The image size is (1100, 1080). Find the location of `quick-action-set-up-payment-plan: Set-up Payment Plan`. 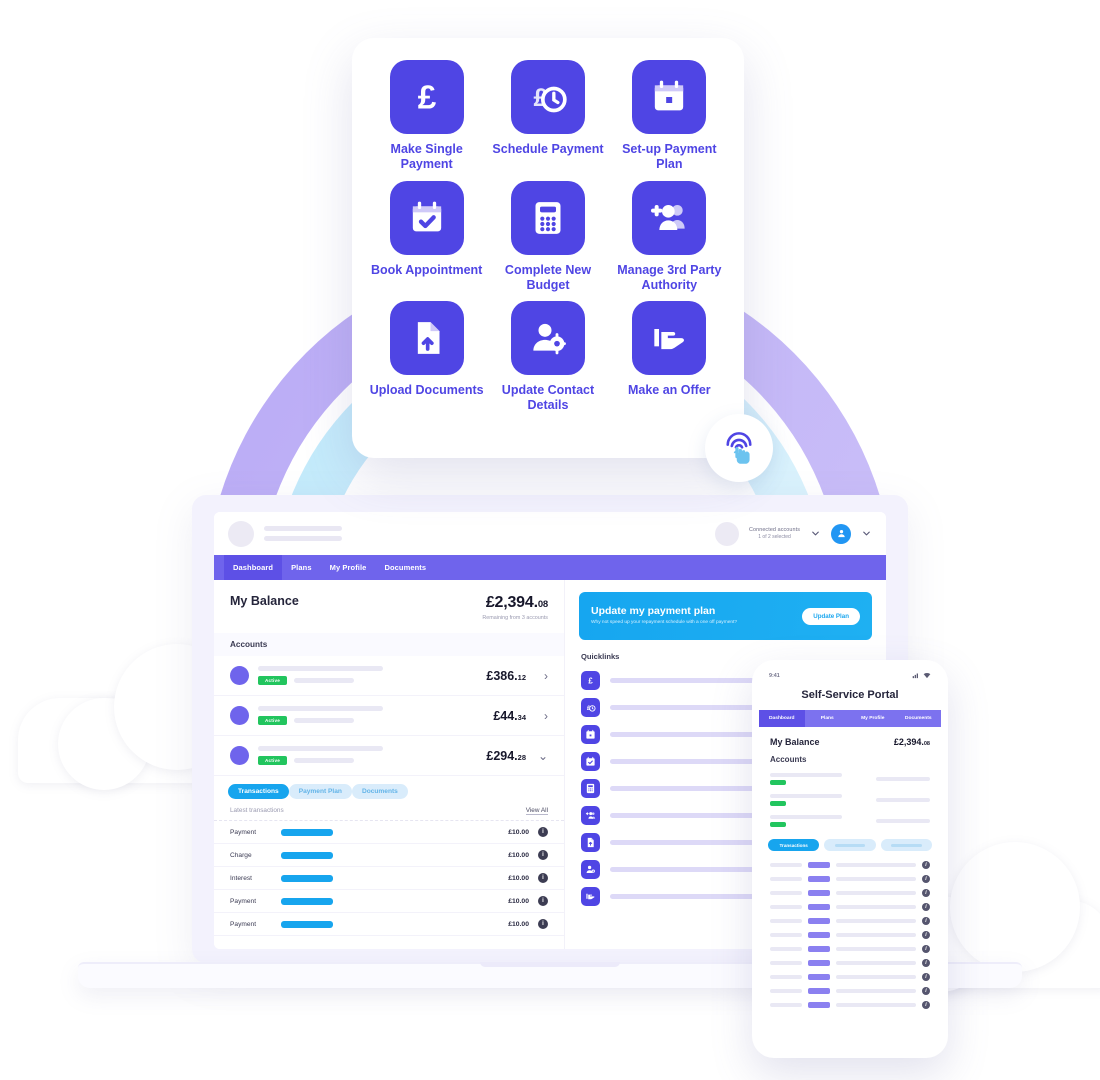

quick-action-set-up-payment-plan: Set-up Payment Plan is located at coordinates (669, 116).